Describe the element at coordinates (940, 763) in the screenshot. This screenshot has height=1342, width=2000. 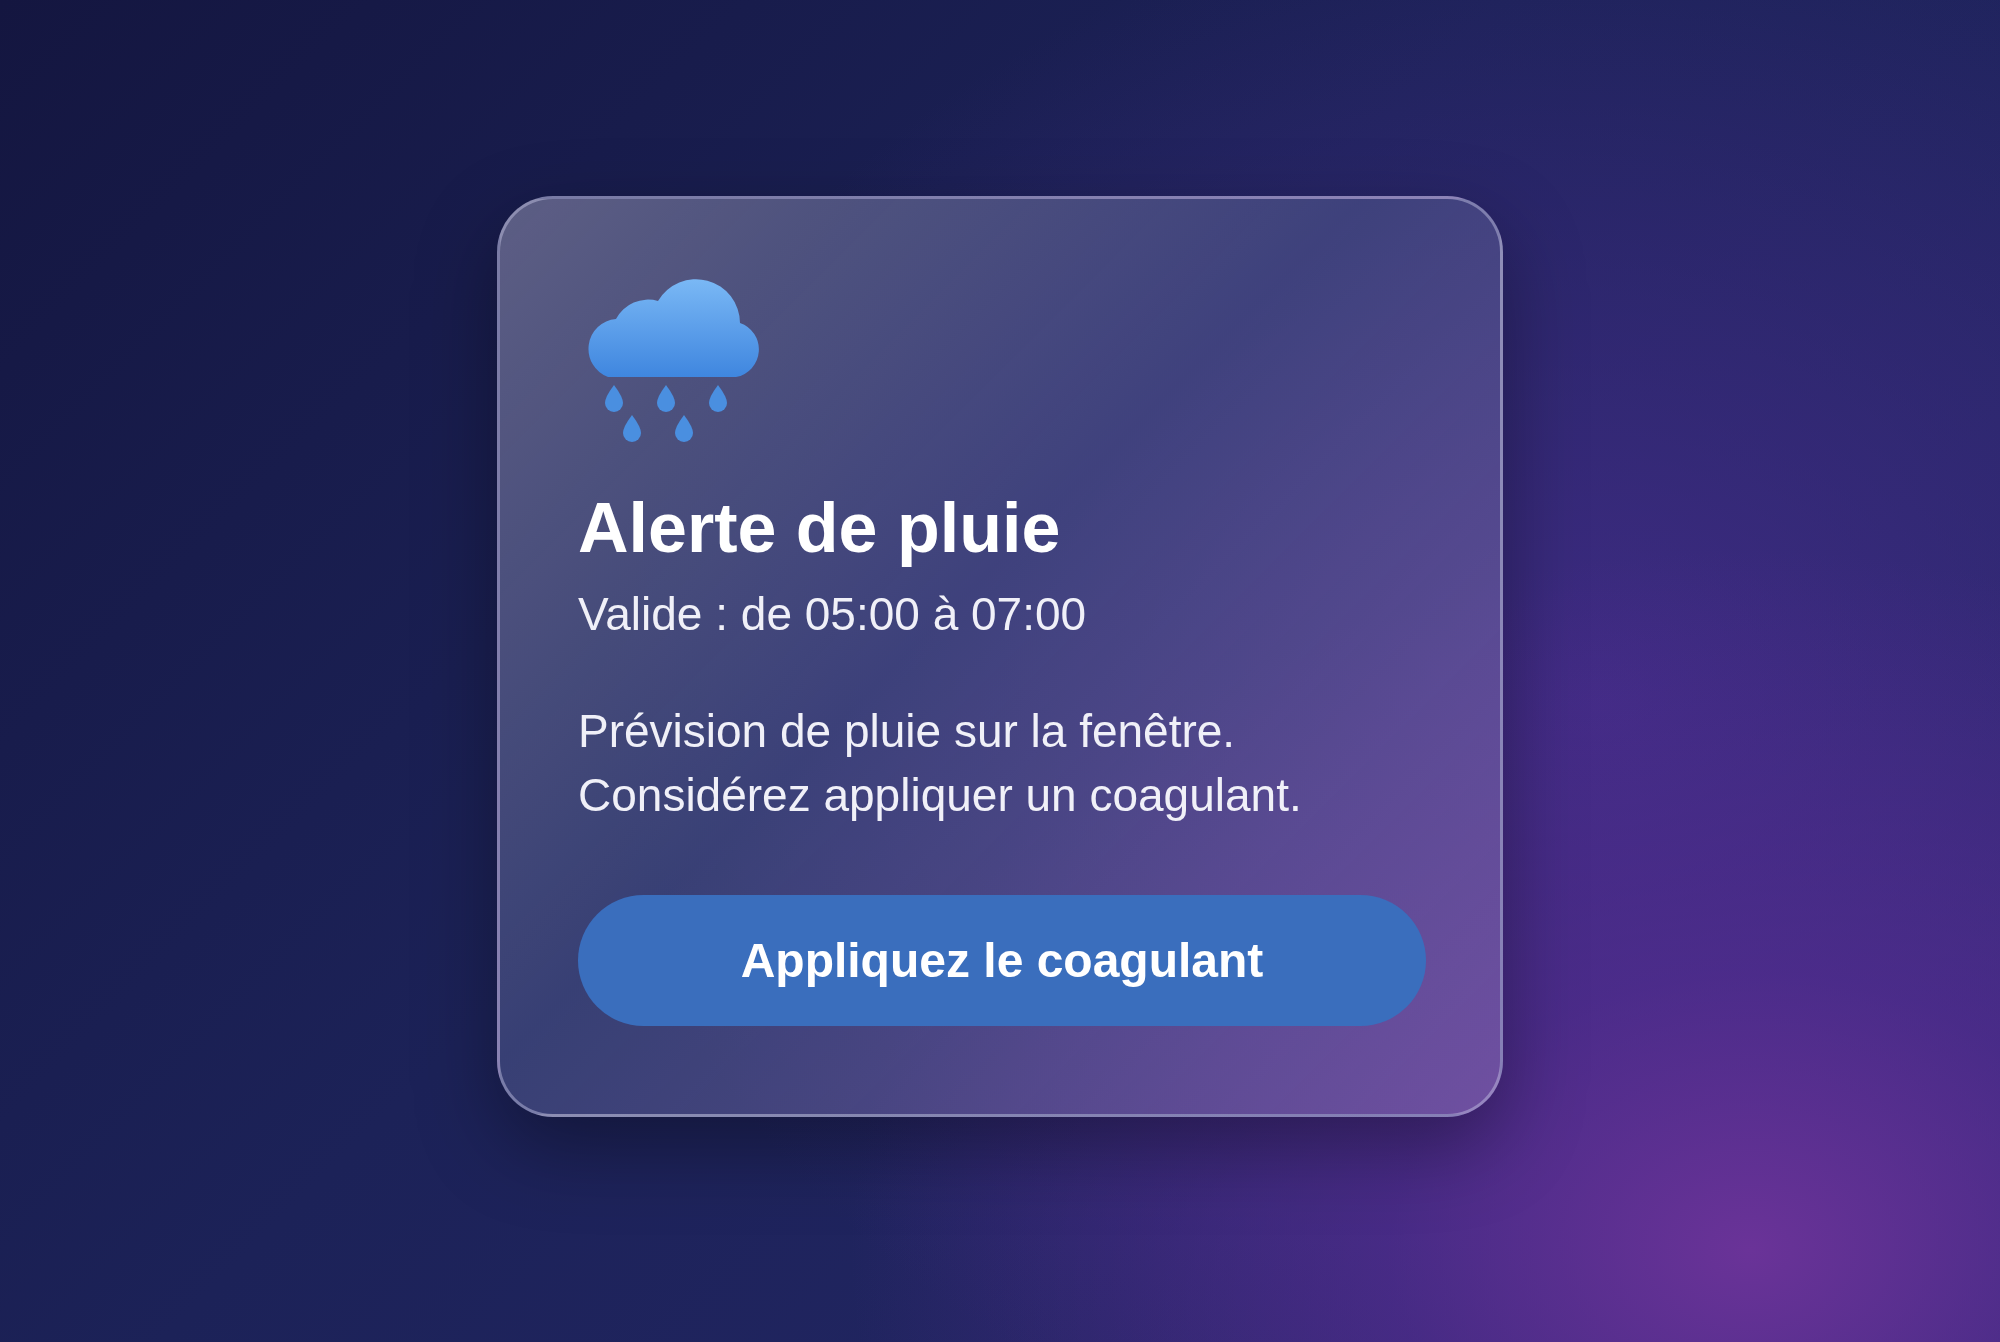
I see `alert-message: Prévision de pluie sur la fenêtre. Considérez appliquer un coagulant.` at that location.